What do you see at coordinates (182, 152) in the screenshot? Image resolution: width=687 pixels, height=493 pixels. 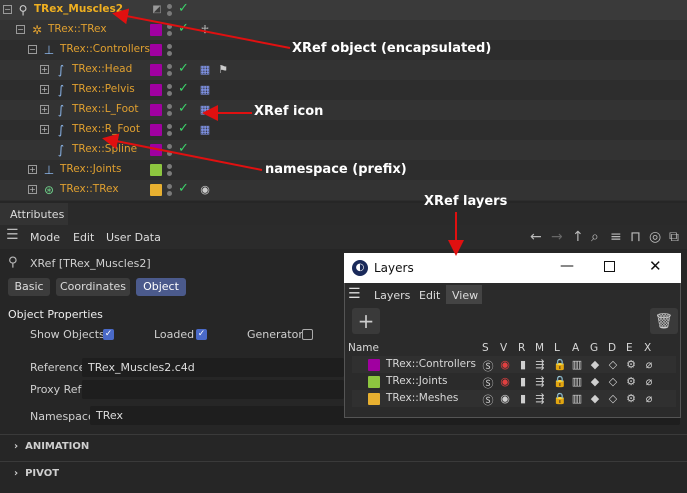 I see `arrow-to-namespace` at bounding box center [182, 152].